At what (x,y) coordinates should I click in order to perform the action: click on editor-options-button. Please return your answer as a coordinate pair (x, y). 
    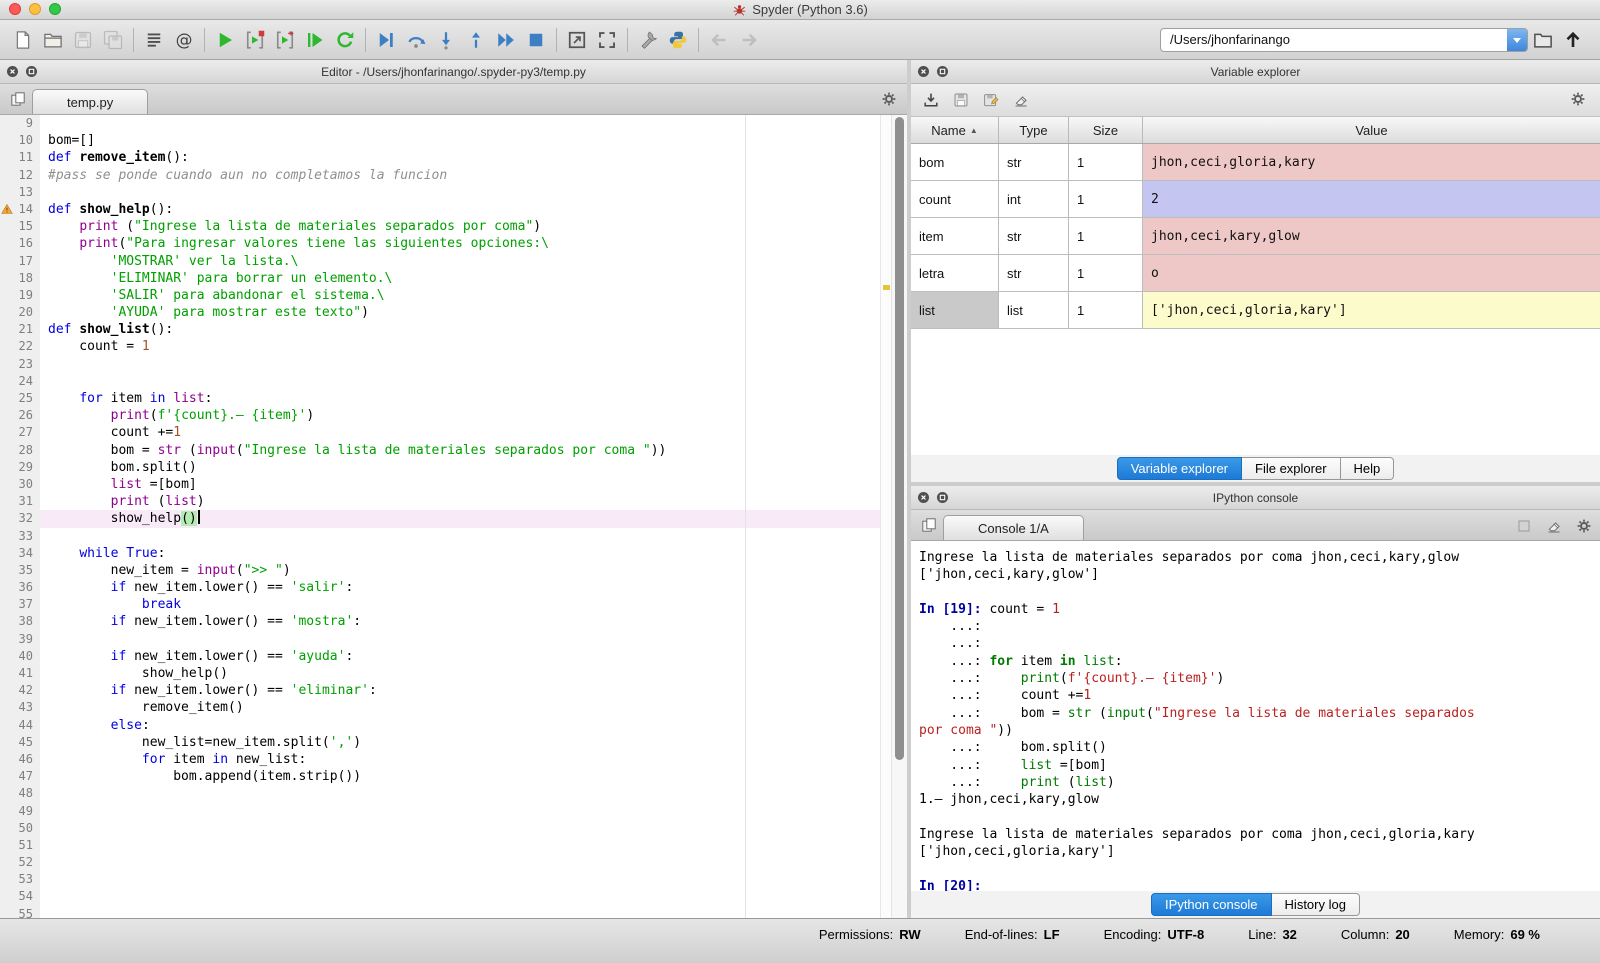
    Looking at the image, I should click on (889, 99).